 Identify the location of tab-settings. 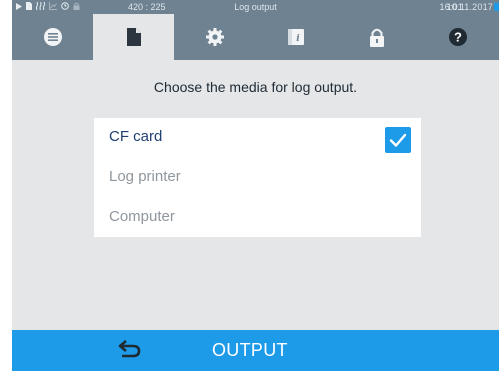
(214, 37).